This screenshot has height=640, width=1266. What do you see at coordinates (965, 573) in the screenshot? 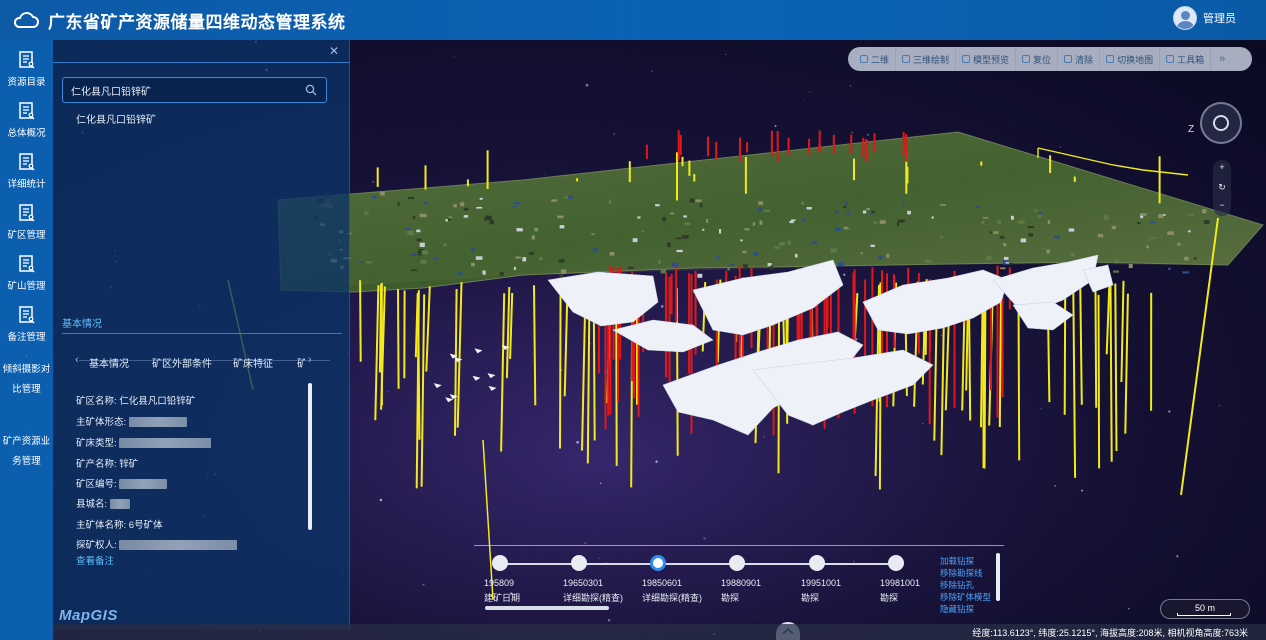
I see `timeline-action-link: 移除勘探线` at bounding box center [965, 573].